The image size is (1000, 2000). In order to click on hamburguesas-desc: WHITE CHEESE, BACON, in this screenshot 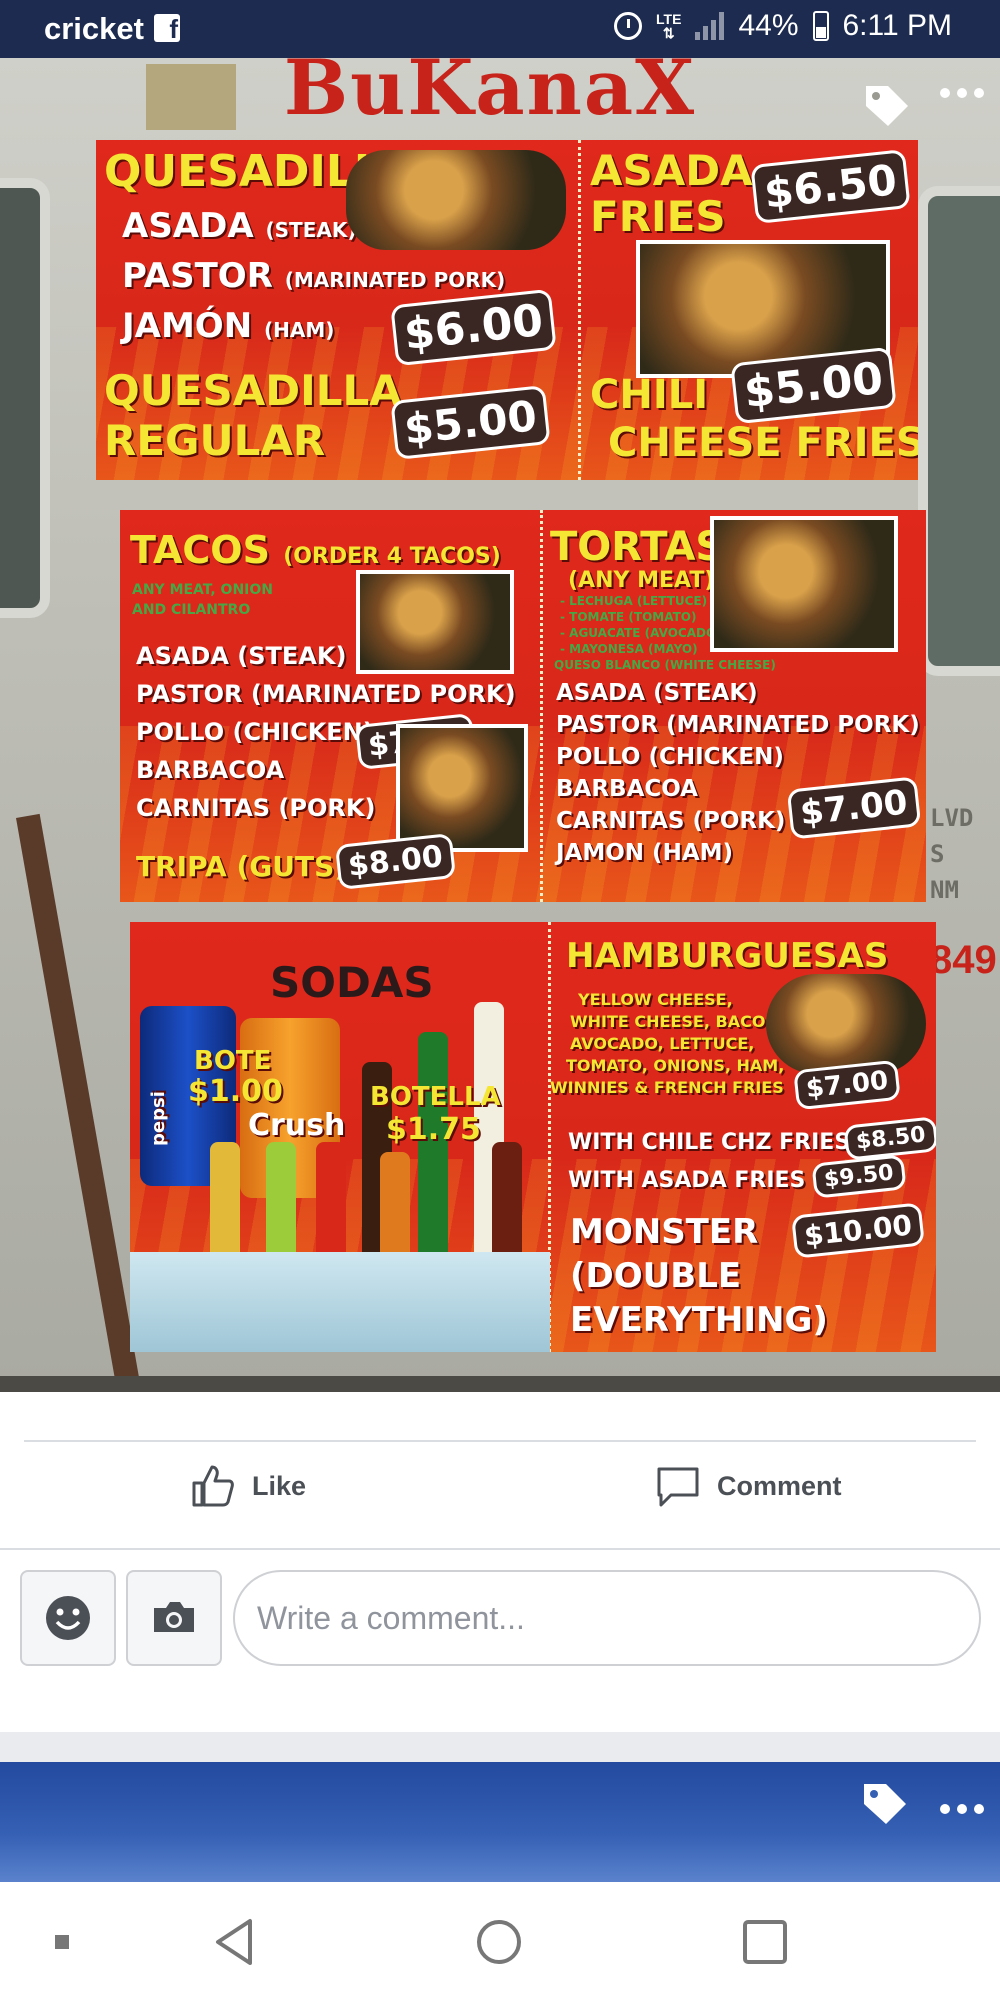, I will do `click(677, 1021)`.